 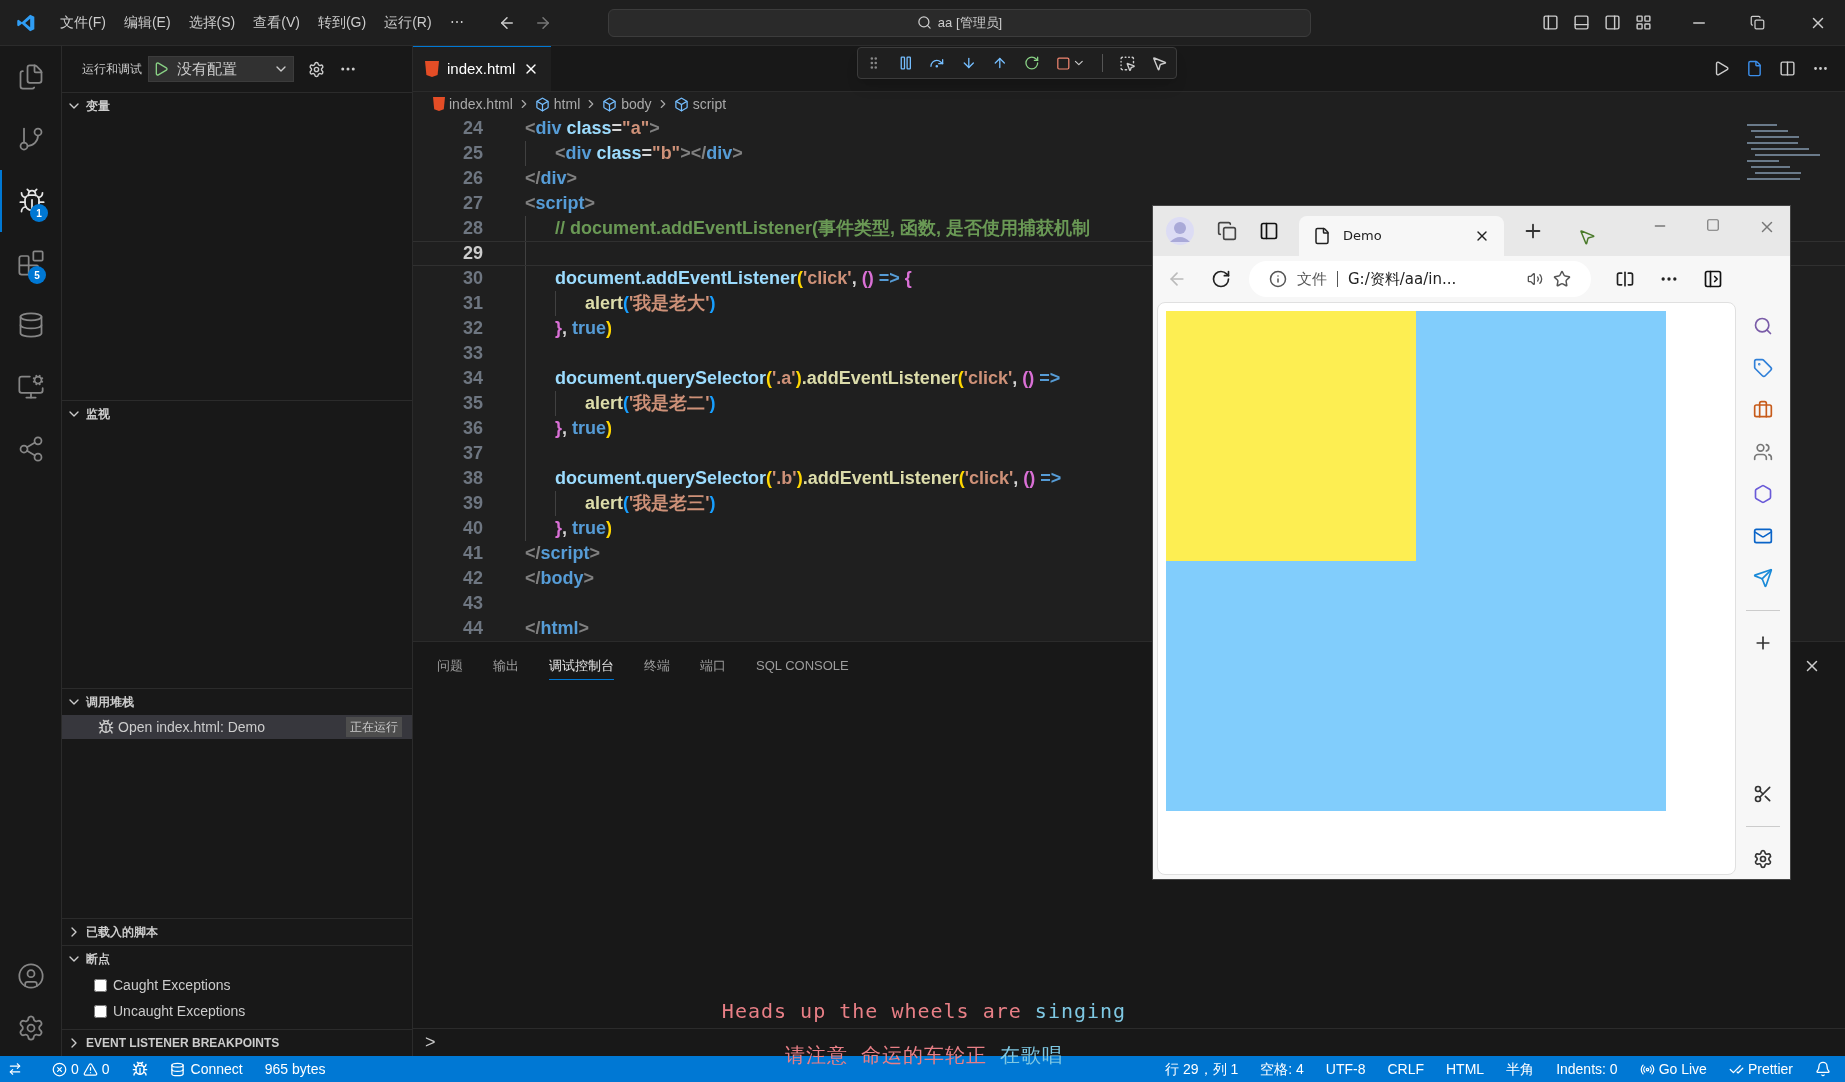 I want to click on line-number: 24, so click(x=472, y=128).